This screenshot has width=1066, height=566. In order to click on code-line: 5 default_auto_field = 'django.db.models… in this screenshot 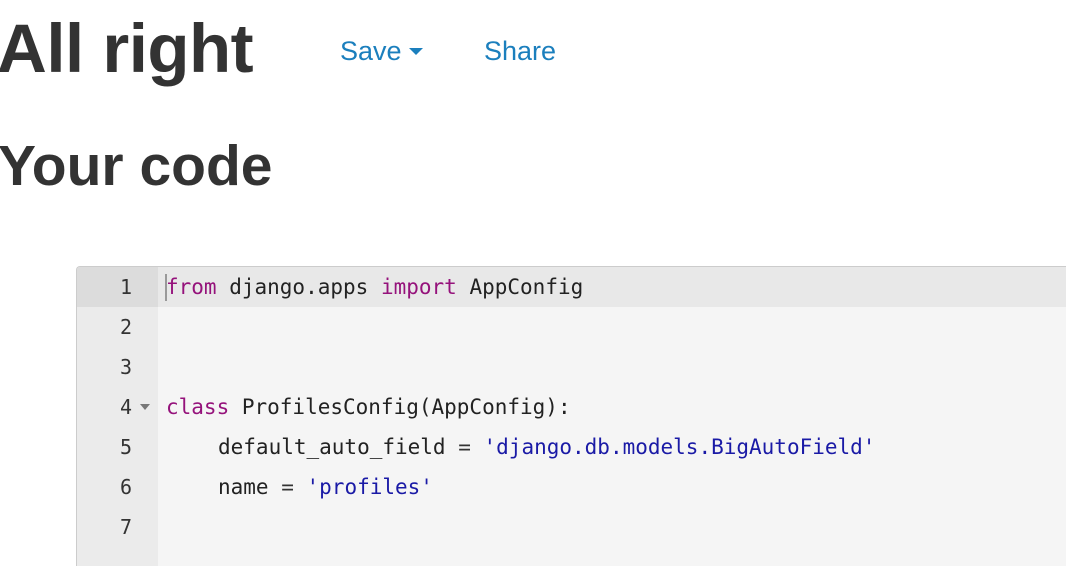, I will do `click(571, 447)`.